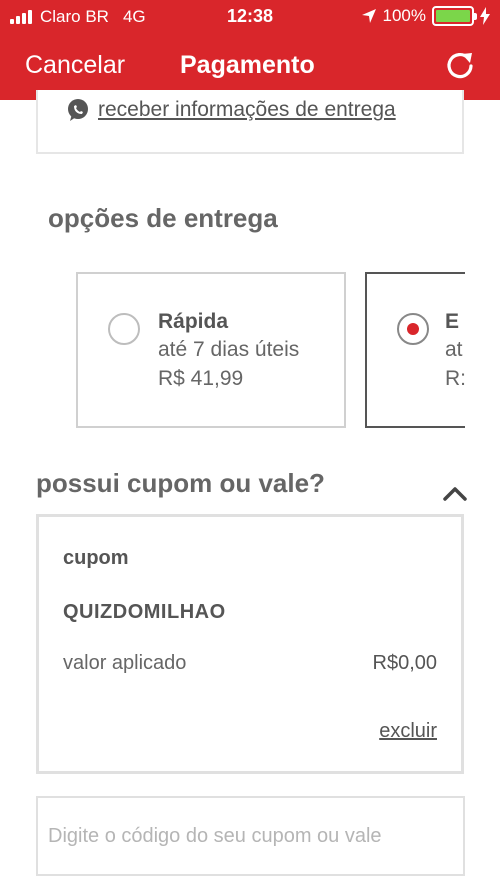 The height and width of the screenshot is (887, 500). Describe the element at coordinates (405, 663) in the screenshot. I see `applied-value: R$0,00` at that location.